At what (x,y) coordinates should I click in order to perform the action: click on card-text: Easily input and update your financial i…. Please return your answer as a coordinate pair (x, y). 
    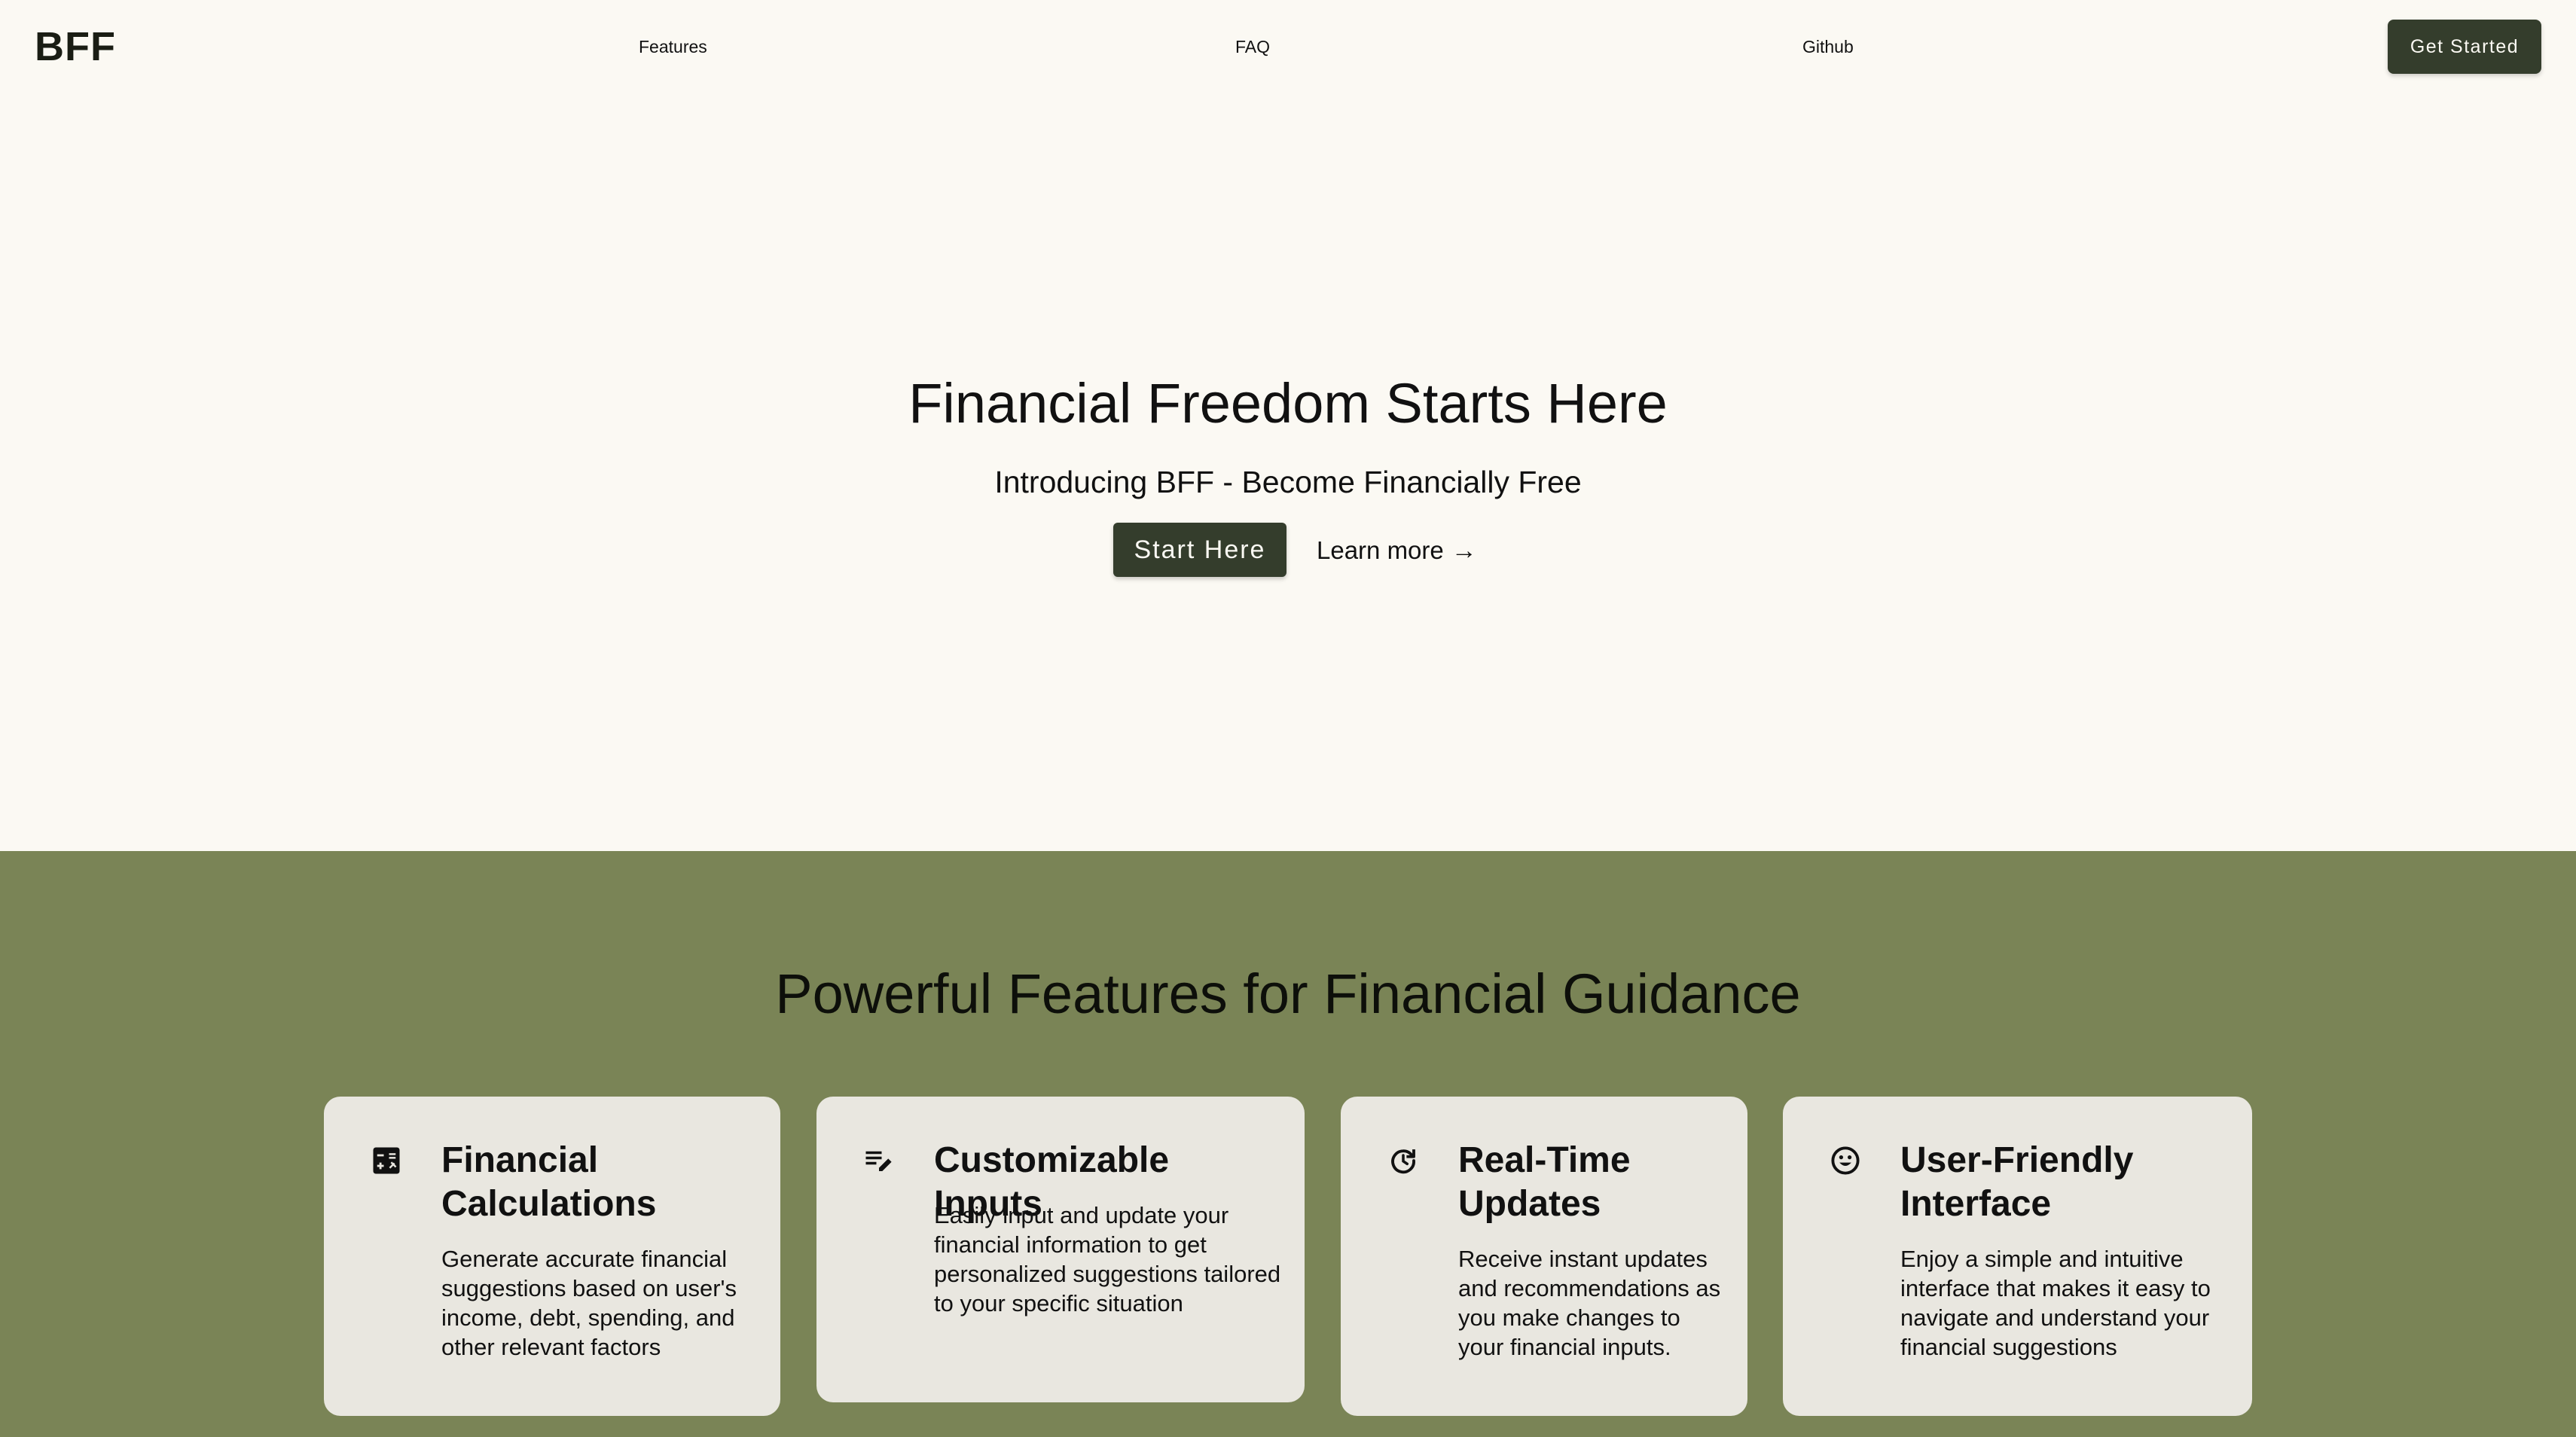
    Looking at the image, I should click on (1107, 1259).